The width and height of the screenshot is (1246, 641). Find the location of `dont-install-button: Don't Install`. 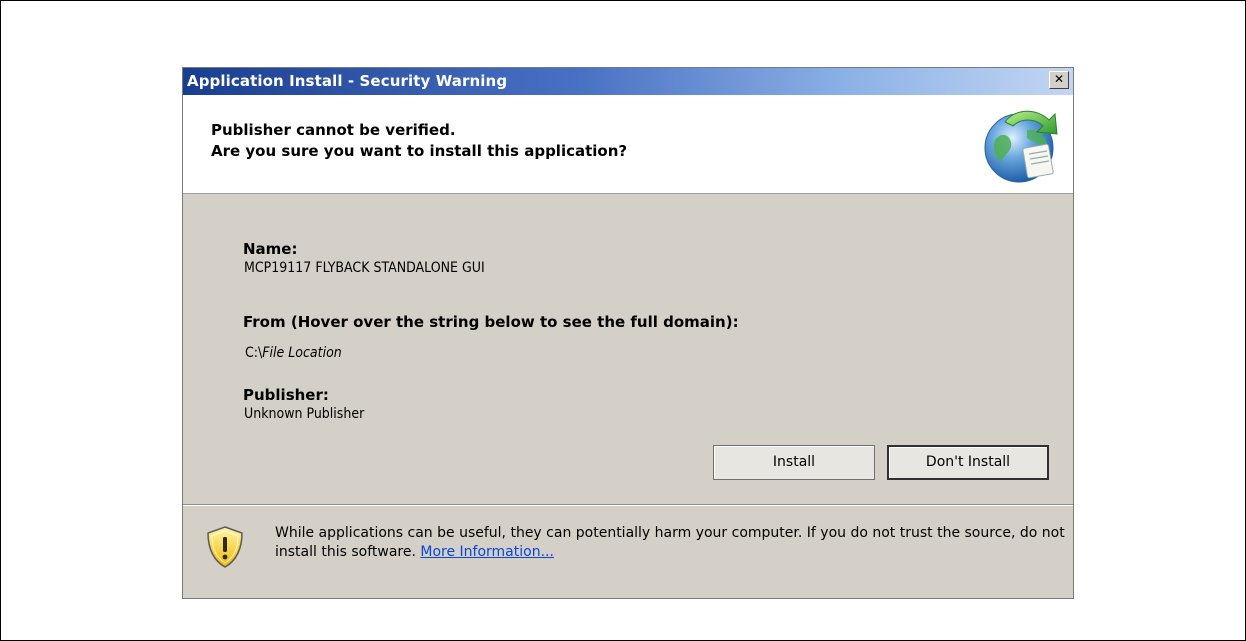

dont-install-button: Don't Install is located at coordinates (968, 462).